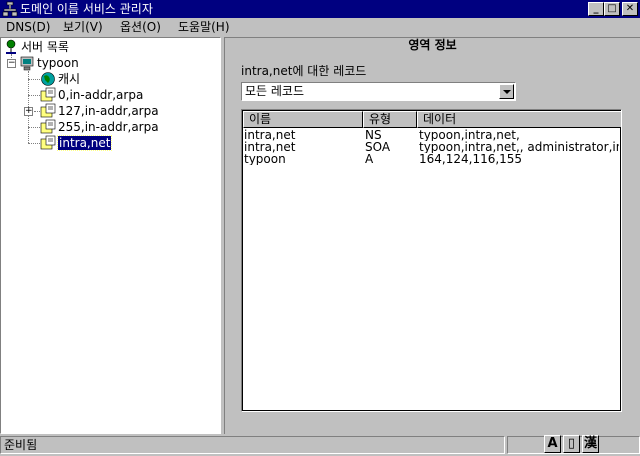 The height and width of the screenshot is (456, 640). Describe the element at coordinates (571, 444) in the screenshot. I see `ime-width-indicator: ▯` at that location.